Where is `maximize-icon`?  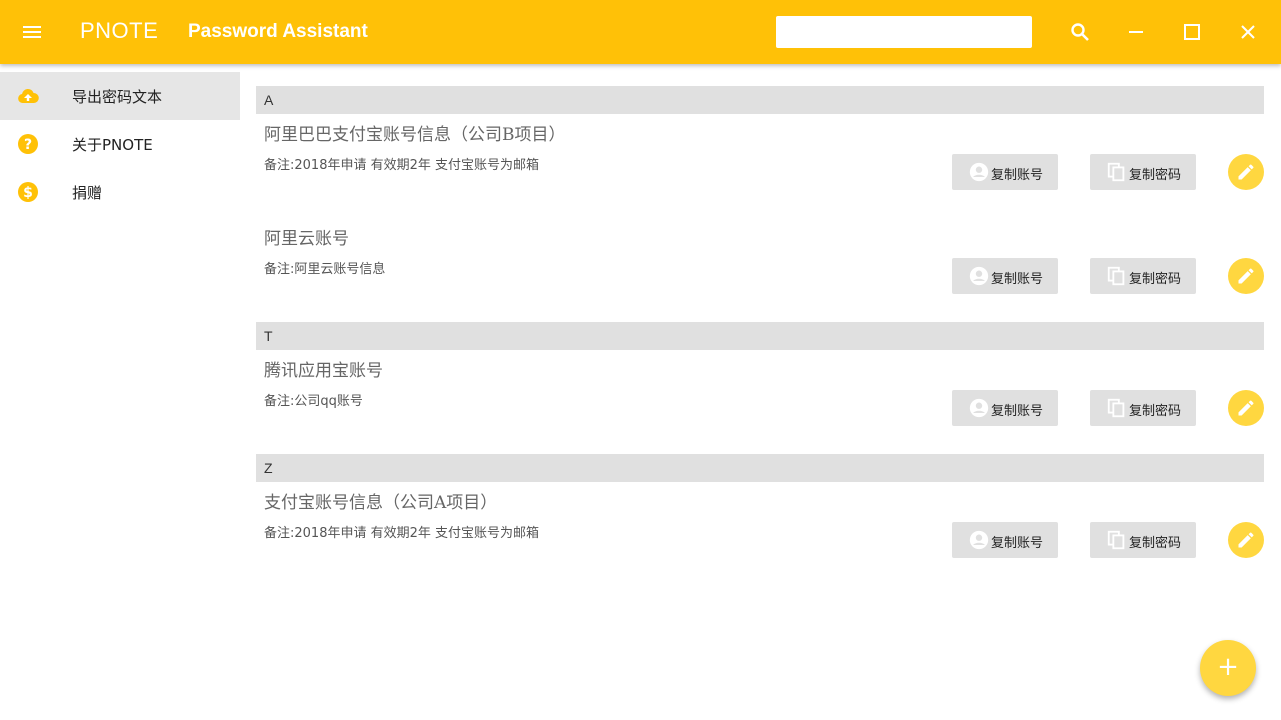
maximize-icon is located at coordinates (1192, 32).